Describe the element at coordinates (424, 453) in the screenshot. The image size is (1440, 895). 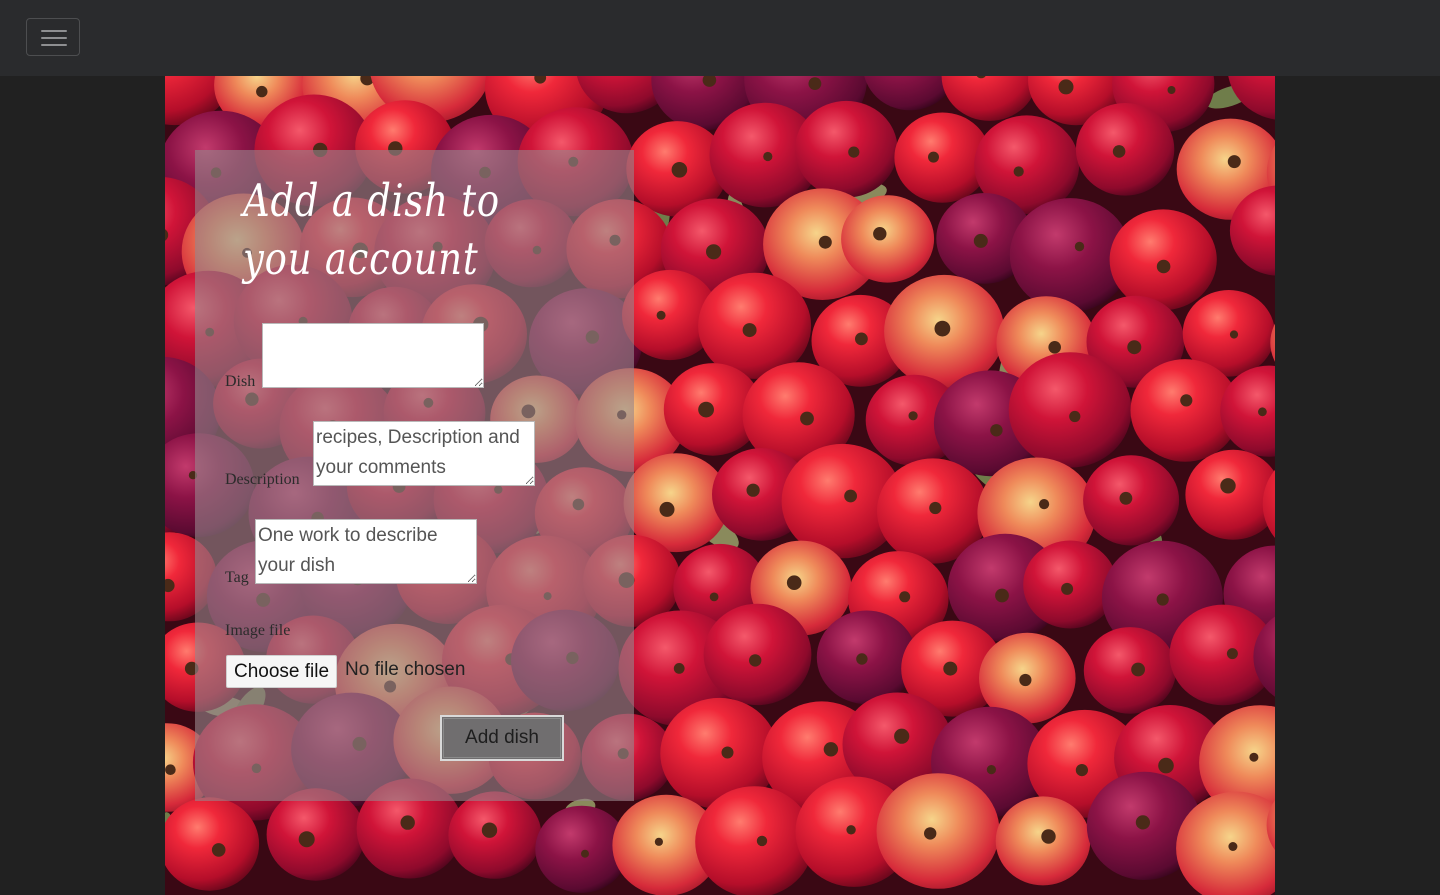
I see `description-input` at that location.